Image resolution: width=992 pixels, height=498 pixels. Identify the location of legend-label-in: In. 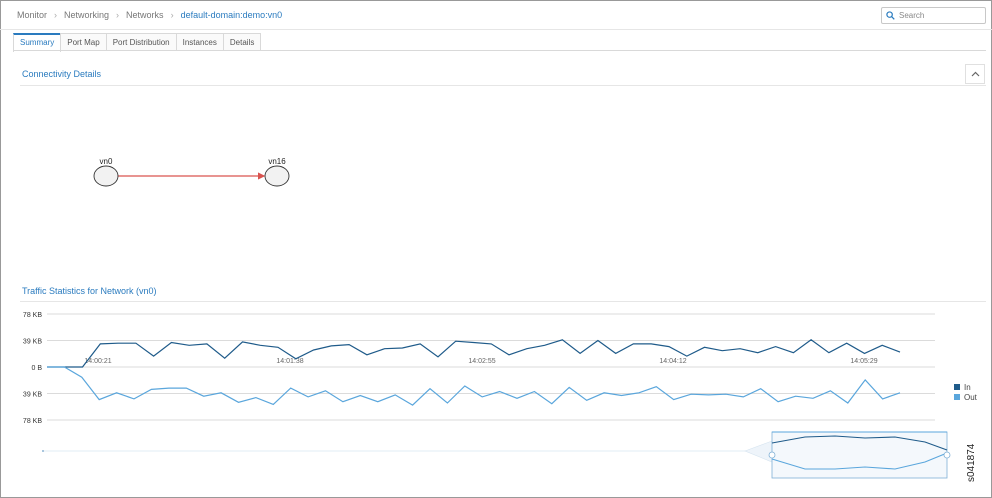
(967, 387).